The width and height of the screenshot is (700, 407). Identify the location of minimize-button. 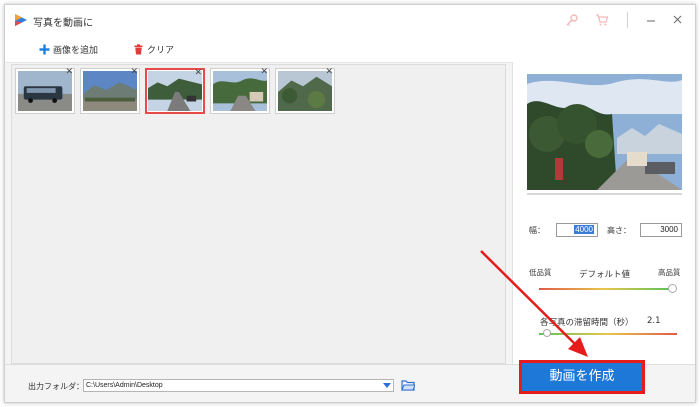
(652, 20).